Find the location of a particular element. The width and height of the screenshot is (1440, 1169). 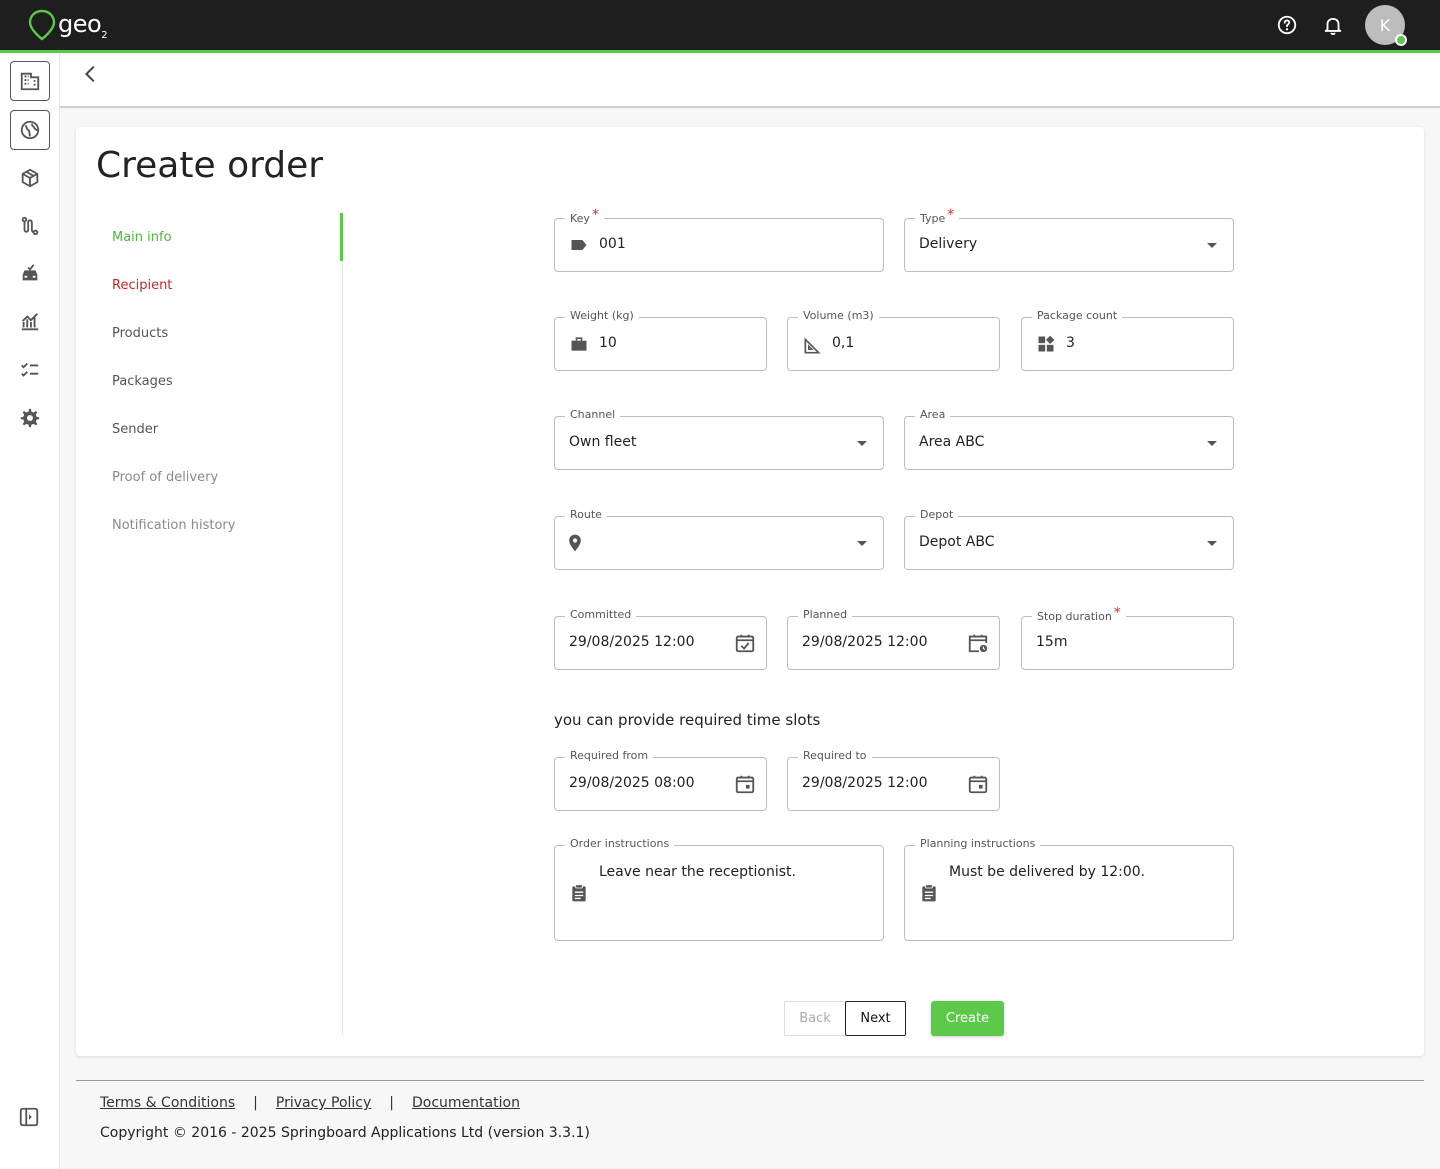

calendar-check-icon is located at coordinates (745, 643).